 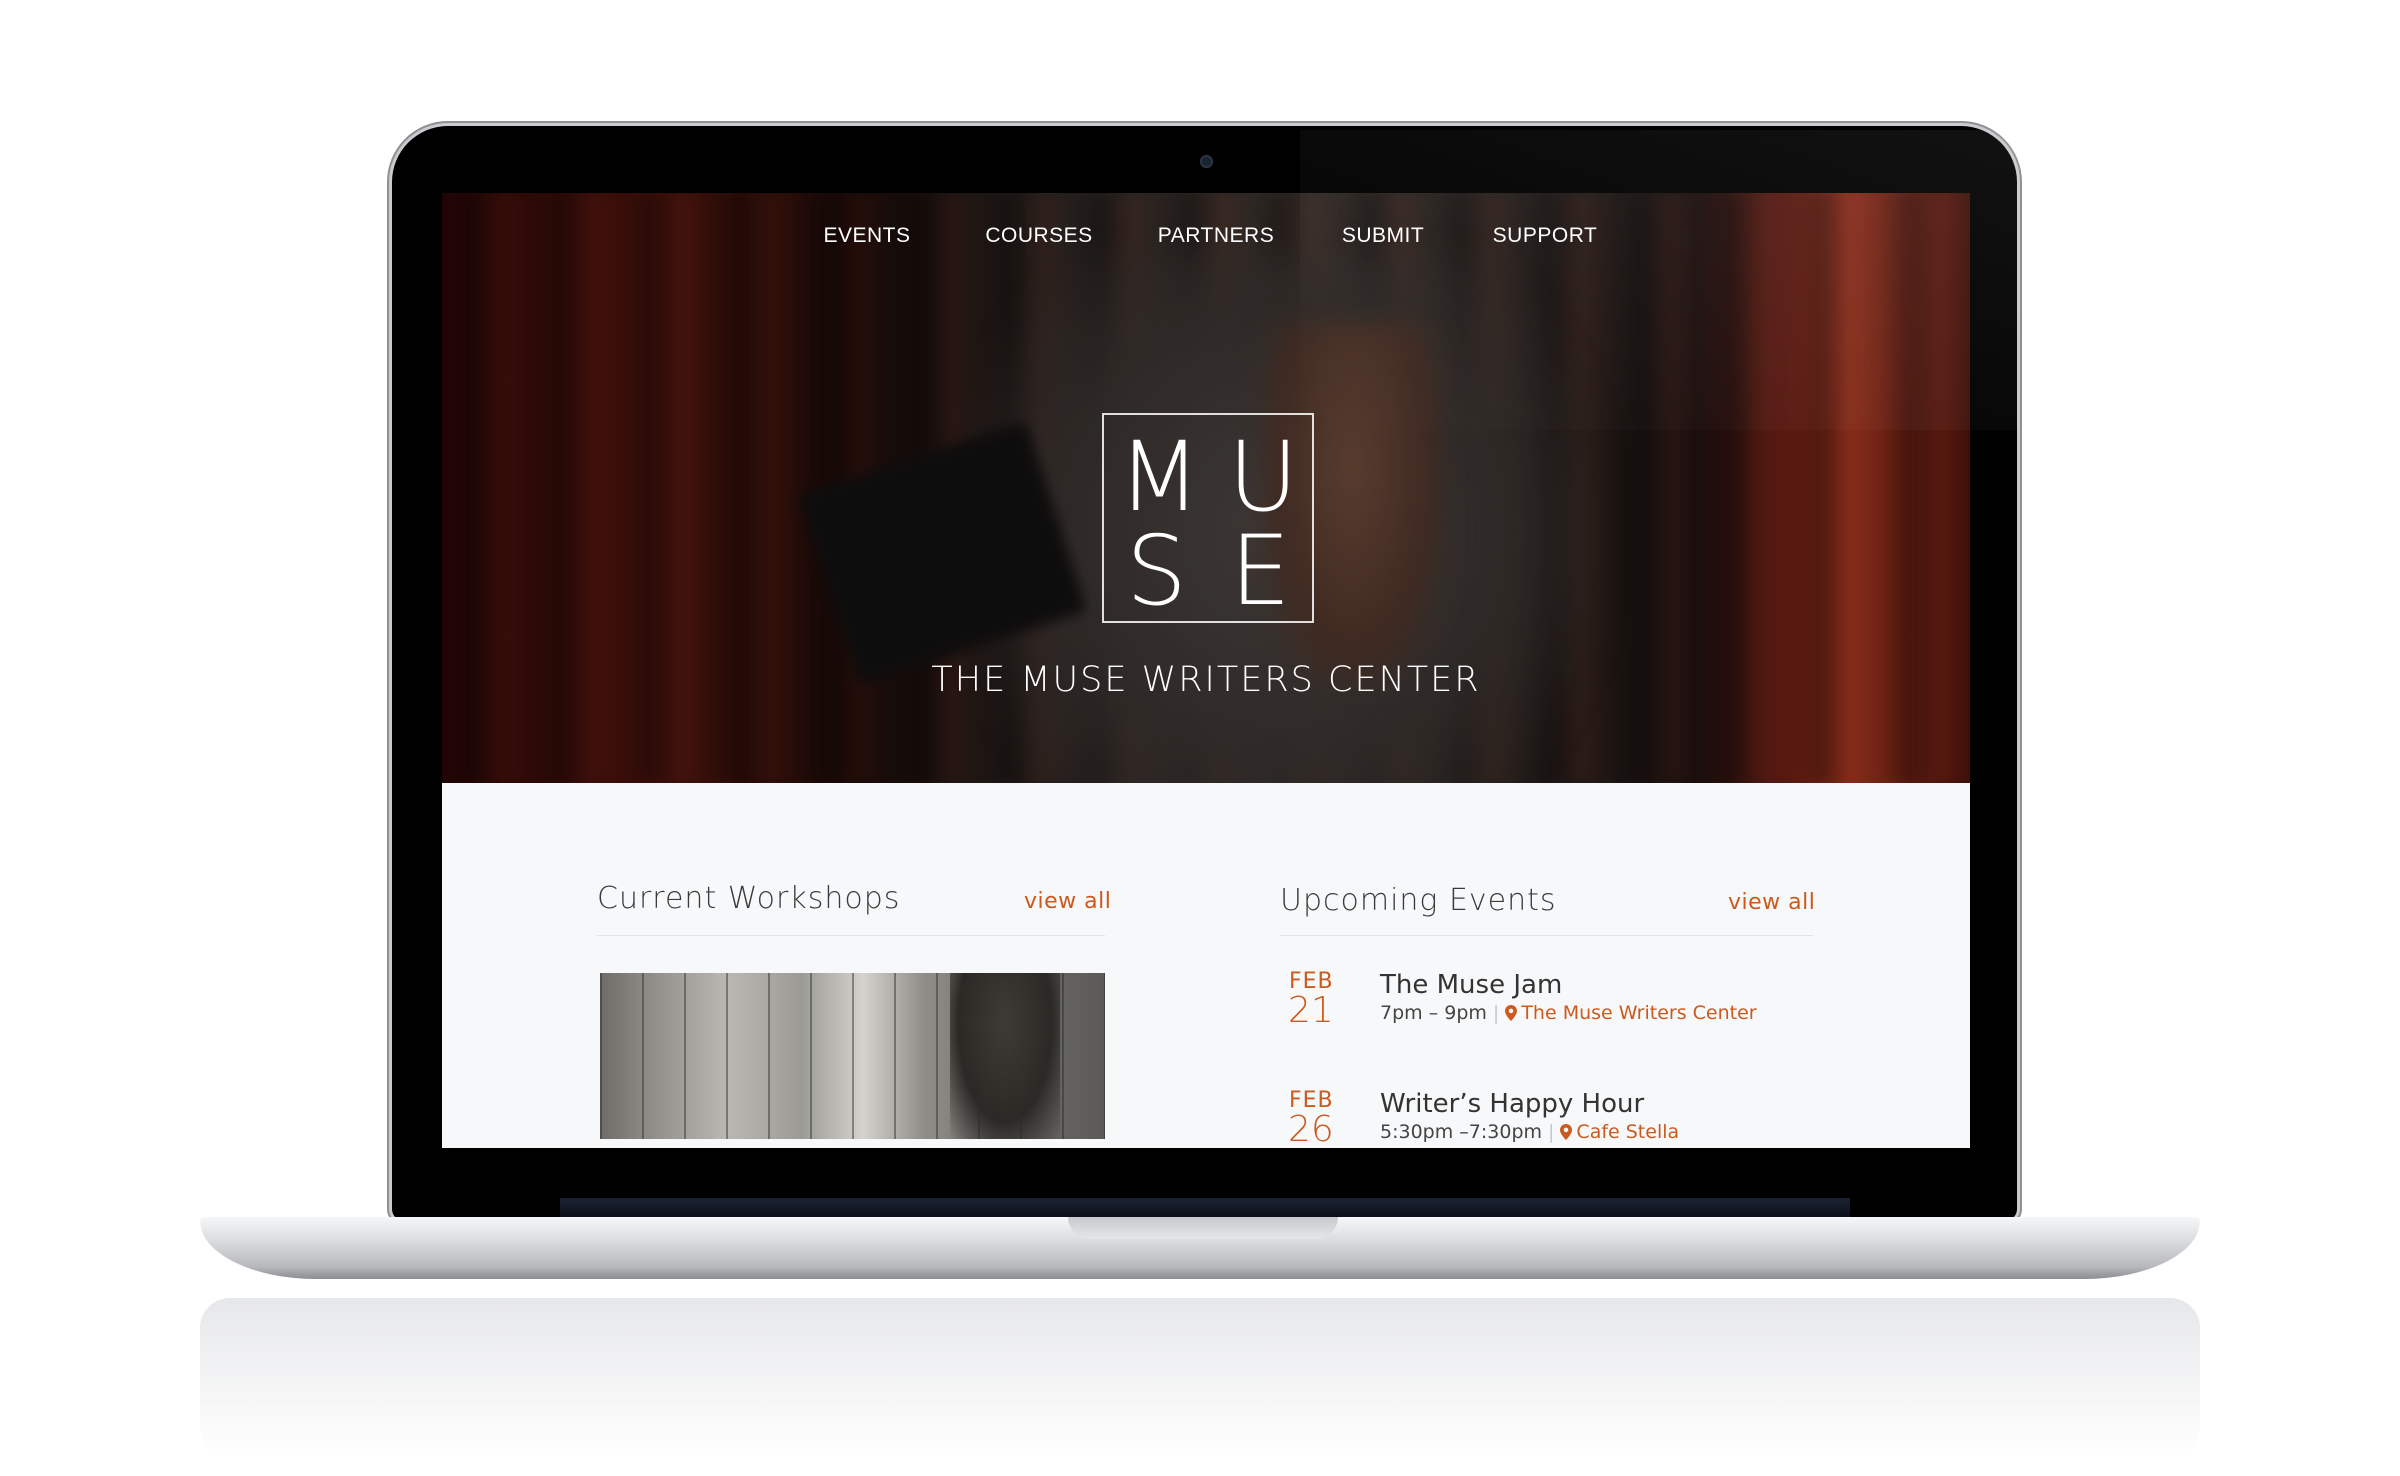 What do you see at coordinates (1471, 985) in the screenshot?
I see `event-title: The Muse Jam` at bounding box center [1471, 985].